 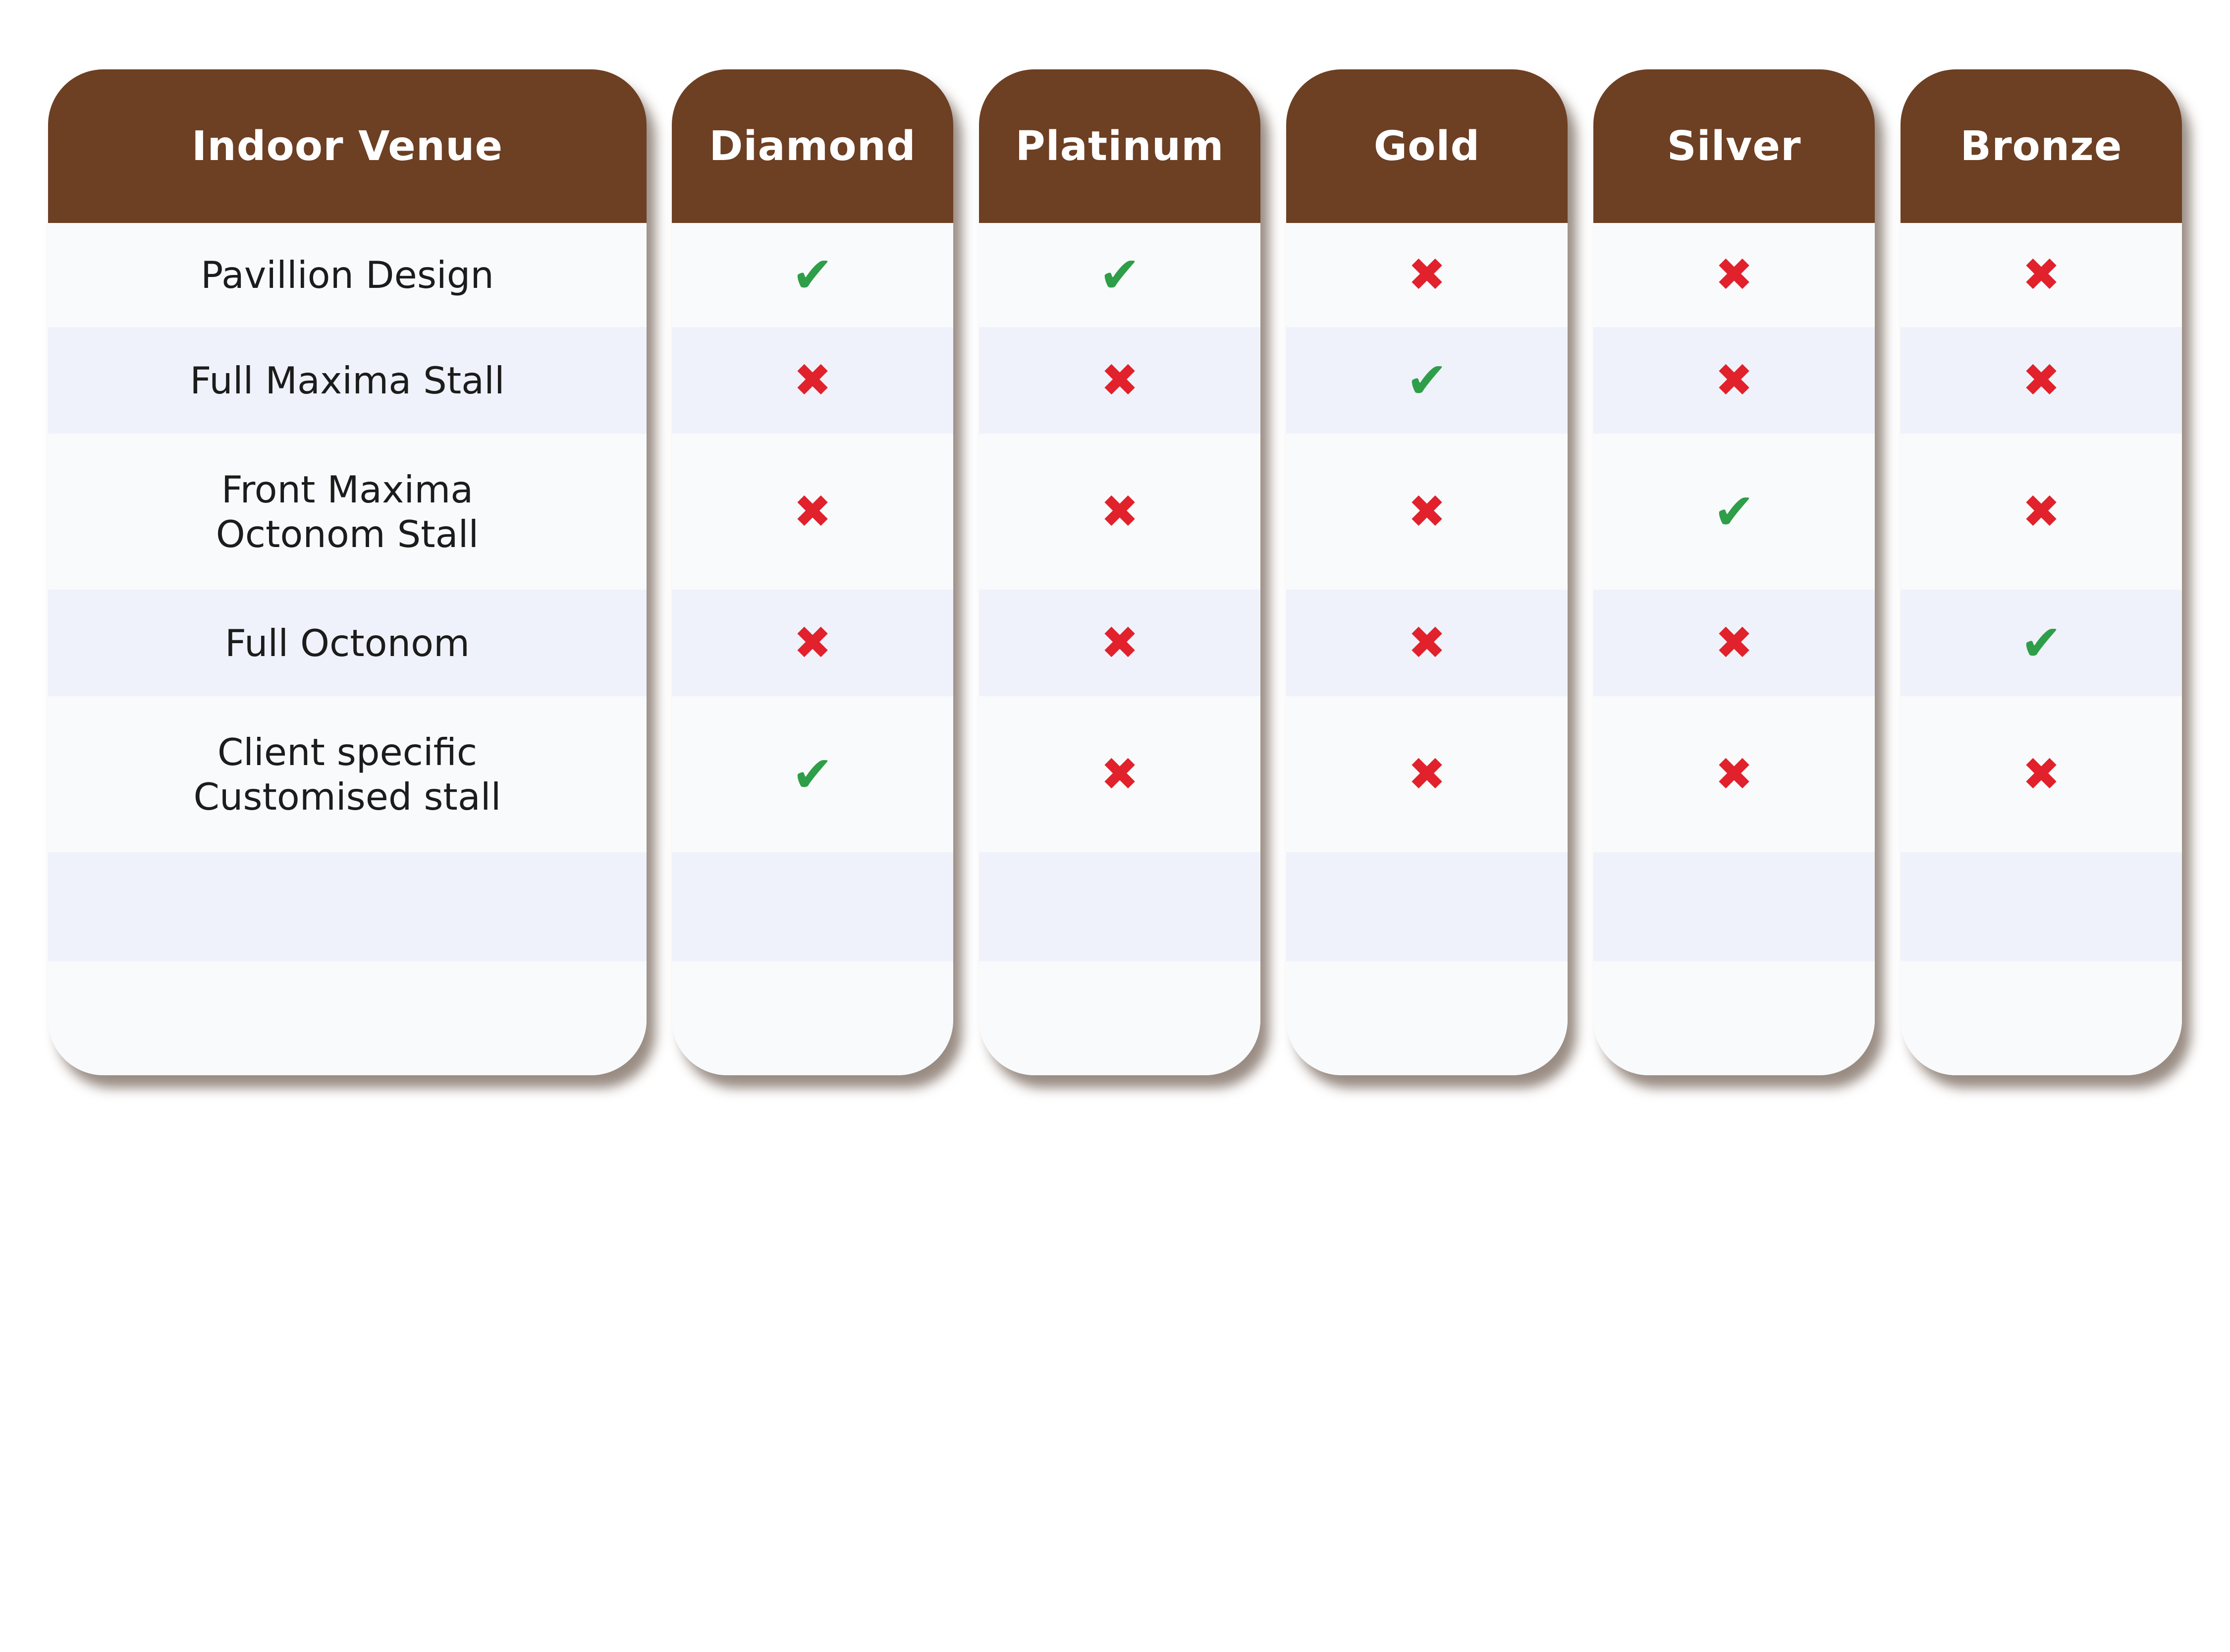 What do you see at coordinates (1427, 146) in the screenshot?
I see `tier-header-gold: Gold` at bounding box center [1427, 146].